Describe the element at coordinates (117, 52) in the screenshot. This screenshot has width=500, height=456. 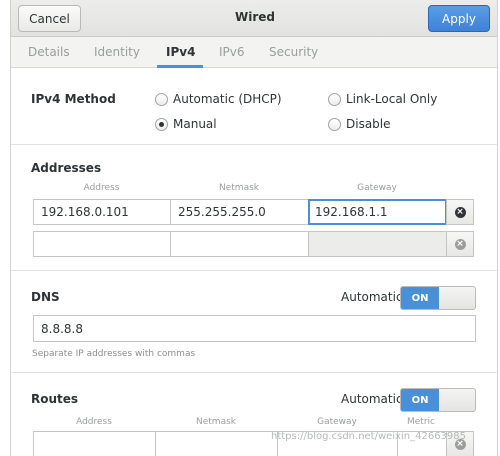
I see `tab-identity: Identity` at that location.